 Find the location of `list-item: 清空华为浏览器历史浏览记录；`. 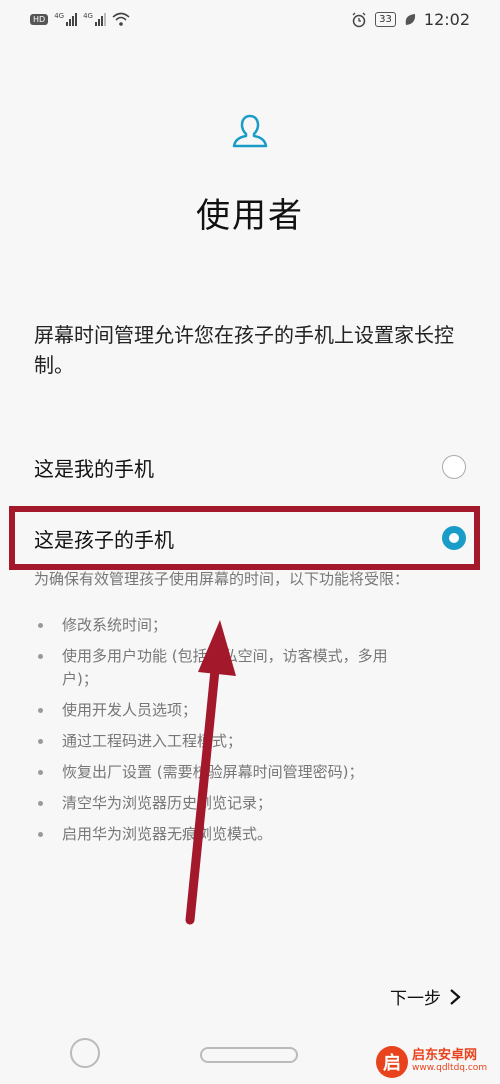

list-item: 清空华为浏览器历史浏览记录； is located at coordinates (226, 803).